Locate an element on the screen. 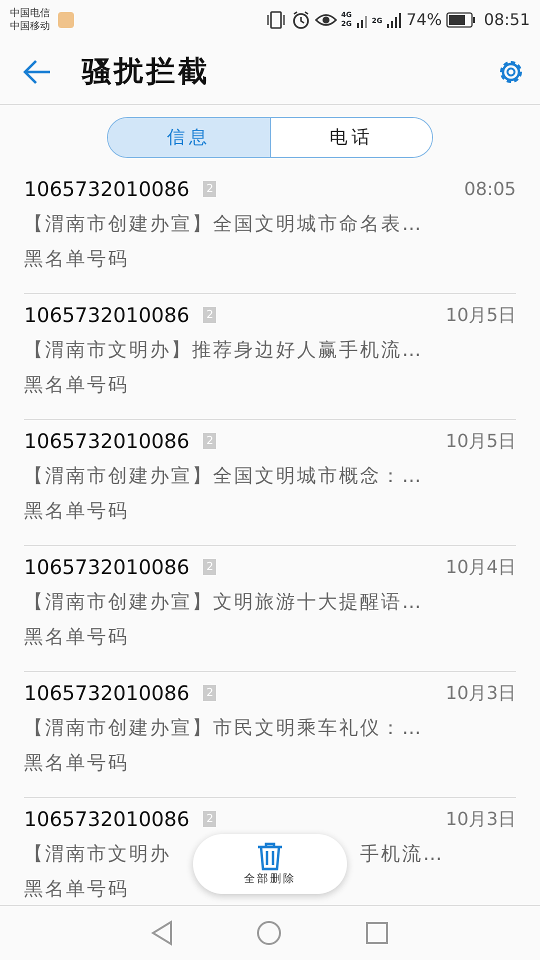 The width and height of the screenshot is (540, 960). vibrate-icon is located at coordinates (276, 20).